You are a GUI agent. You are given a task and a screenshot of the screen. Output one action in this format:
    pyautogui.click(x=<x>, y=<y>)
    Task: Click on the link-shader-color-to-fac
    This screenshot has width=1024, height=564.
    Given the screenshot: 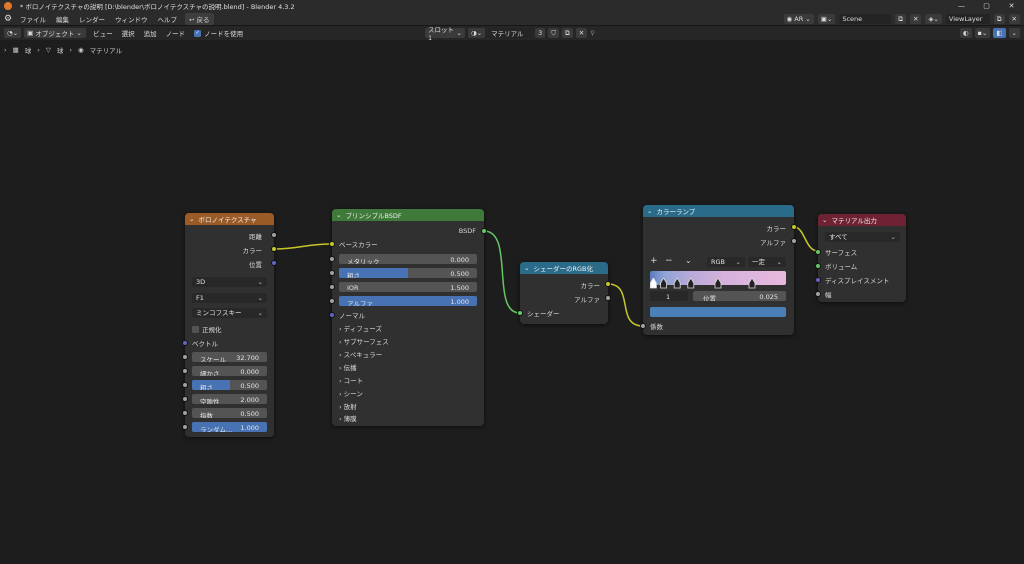 What is the action you would take?
    pyautogui.click(x=625, y=305)
    